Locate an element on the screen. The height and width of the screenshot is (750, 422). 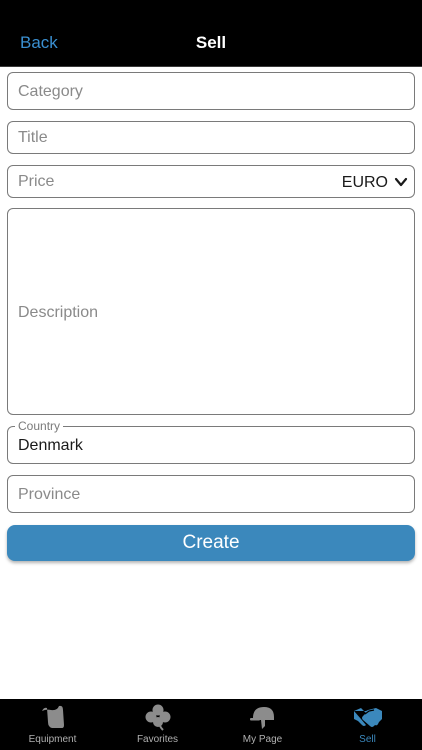
country-field: Country Denmark is located at coordinates (211, 441).